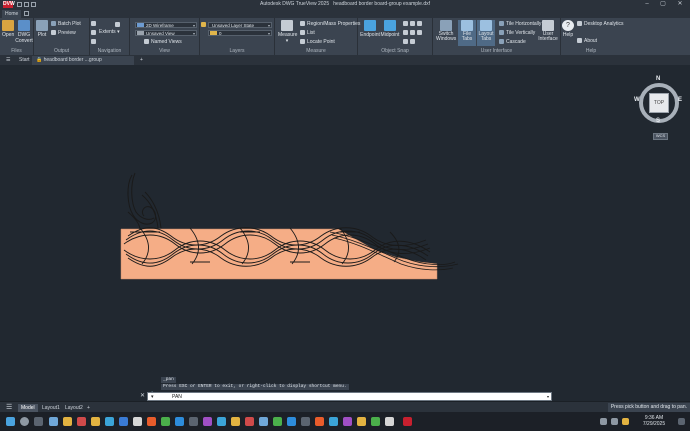 The height and width of the screenshot is (431, 690). Describe the element at coordinates (681, 421) in the screenshot. I see `notification-icon` at that location.